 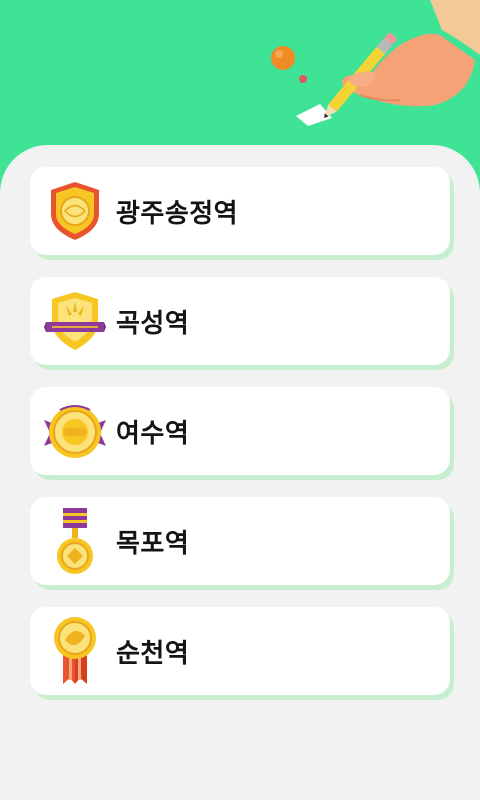 I want to click on winged-coin-badge-icon, so click(x=75, y=431).